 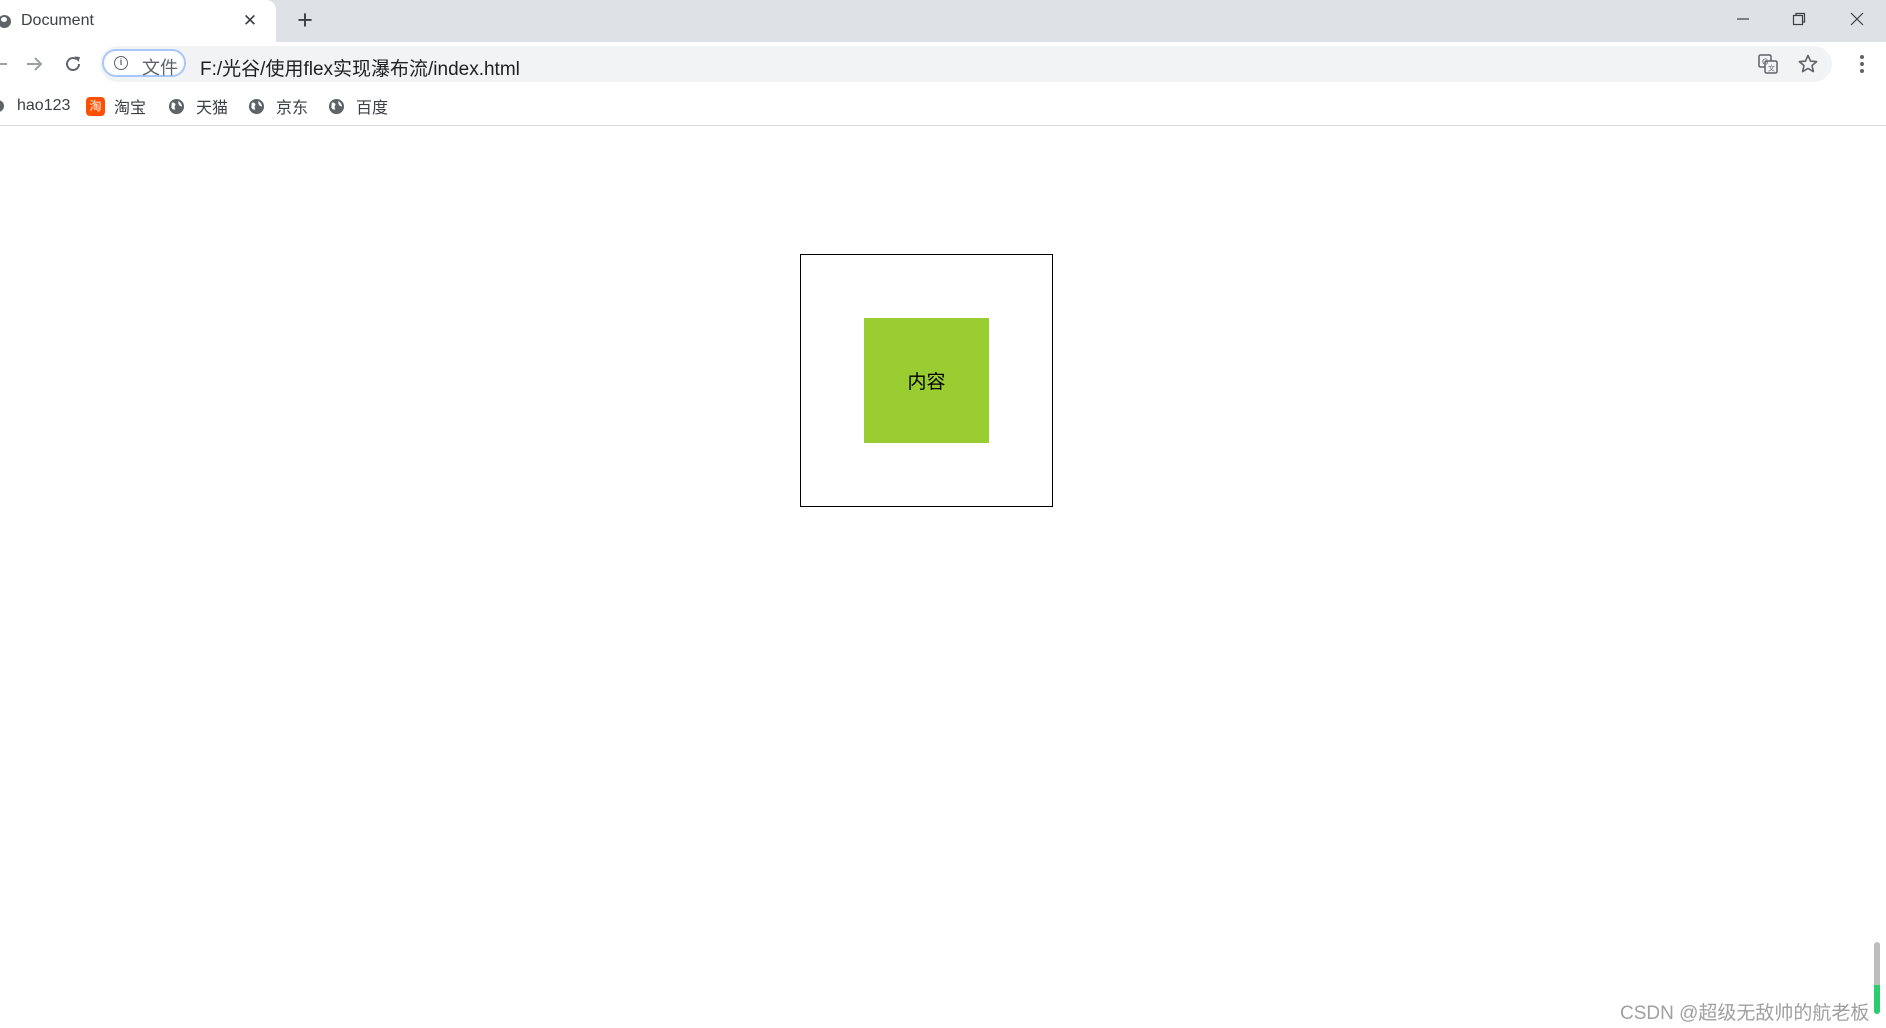 I want to click on outer-container: 内容, so click(x=926, y=380).